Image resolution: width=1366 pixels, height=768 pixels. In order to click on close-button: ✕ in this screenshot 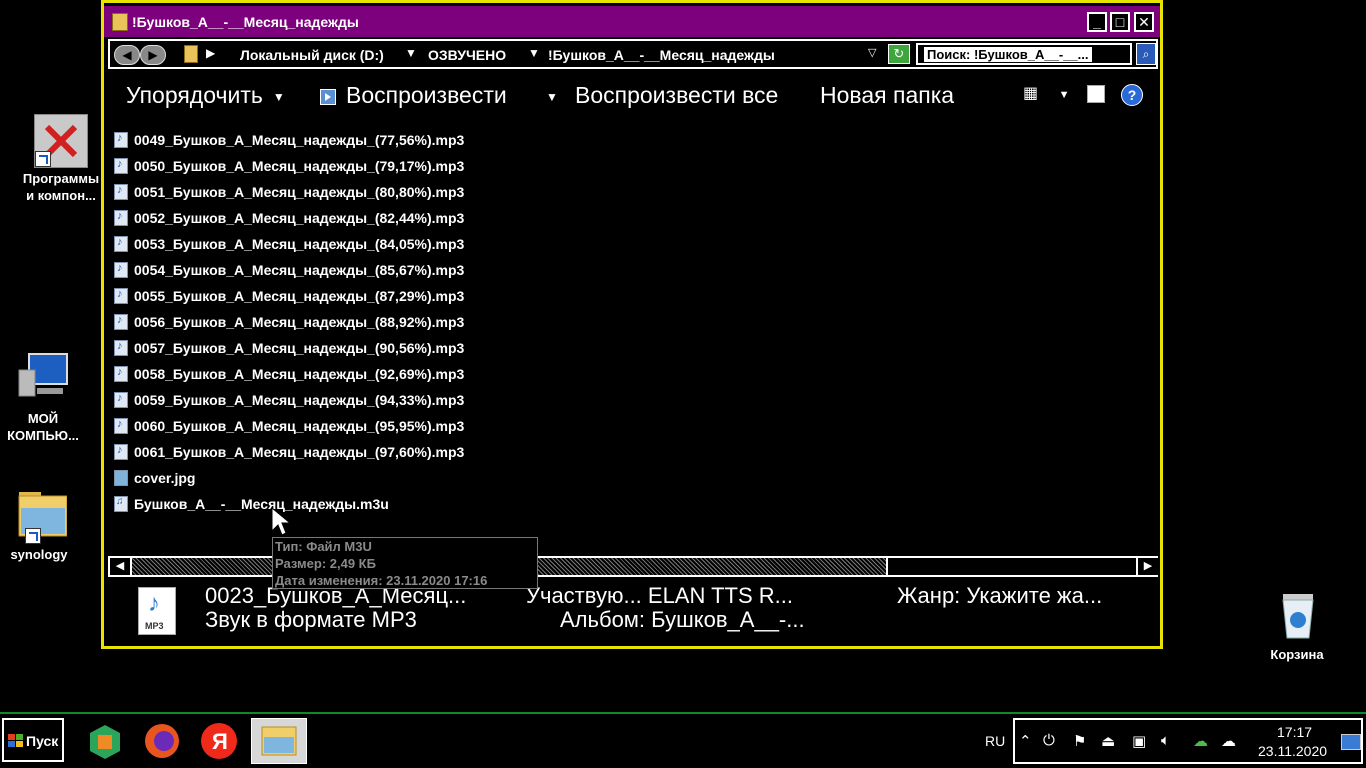, I will do `click(1144, 22)`.